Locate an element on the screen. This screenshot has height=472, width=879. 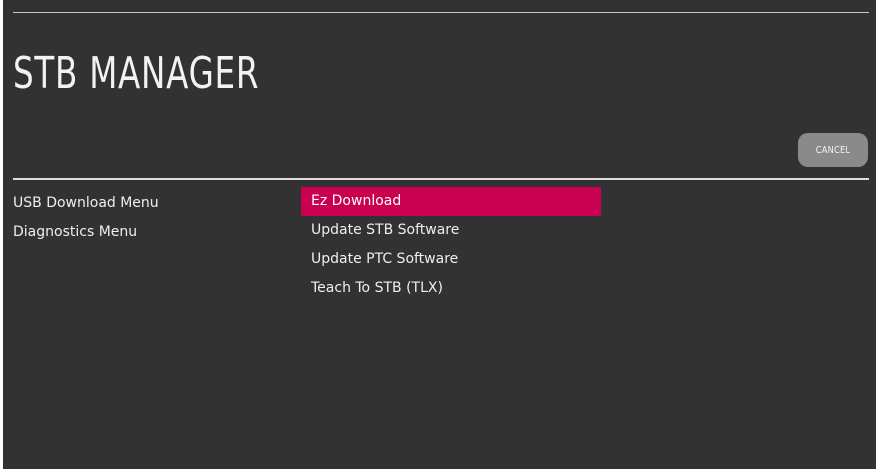
submenu-item-update-ptc-software: Update PTC Software is located at coordinates (451, 259).